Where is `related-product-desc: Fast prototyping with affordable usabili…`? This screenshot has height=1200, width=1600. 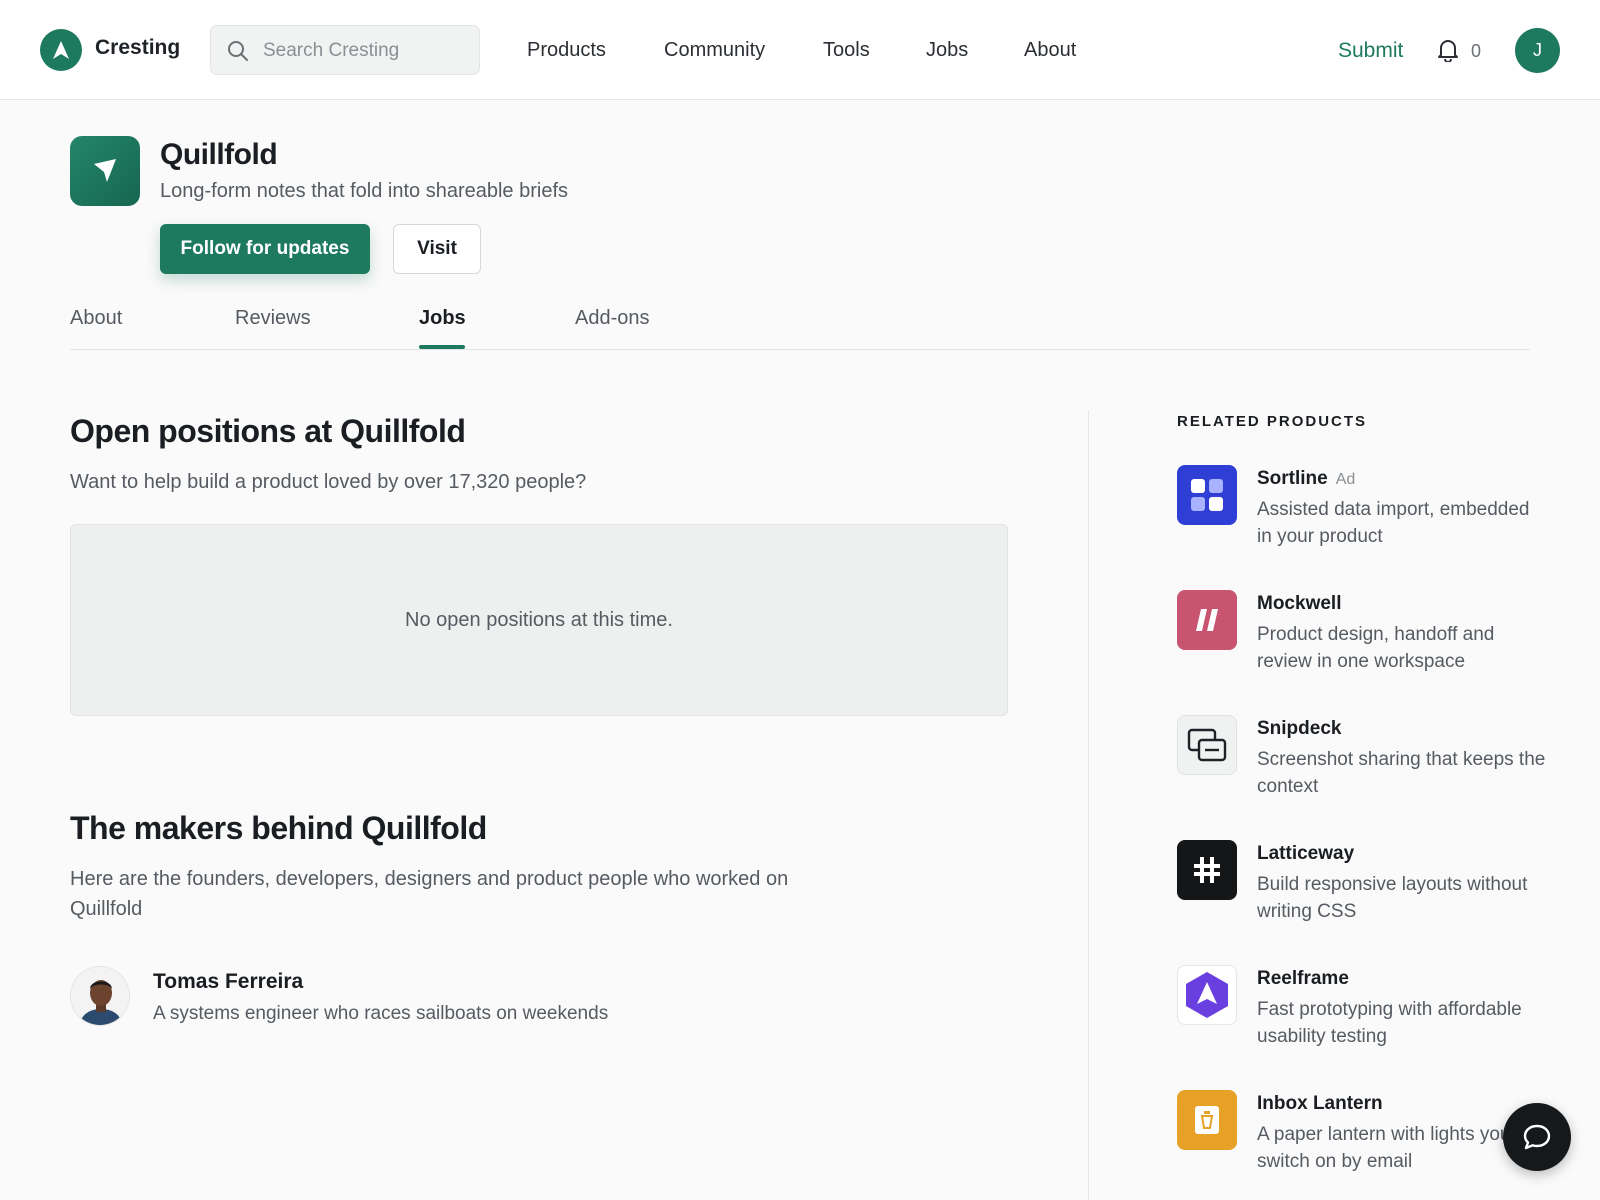
related-product-desc: Fast prototyping with affordable usabili… is located at coordinates (1389, 1023).